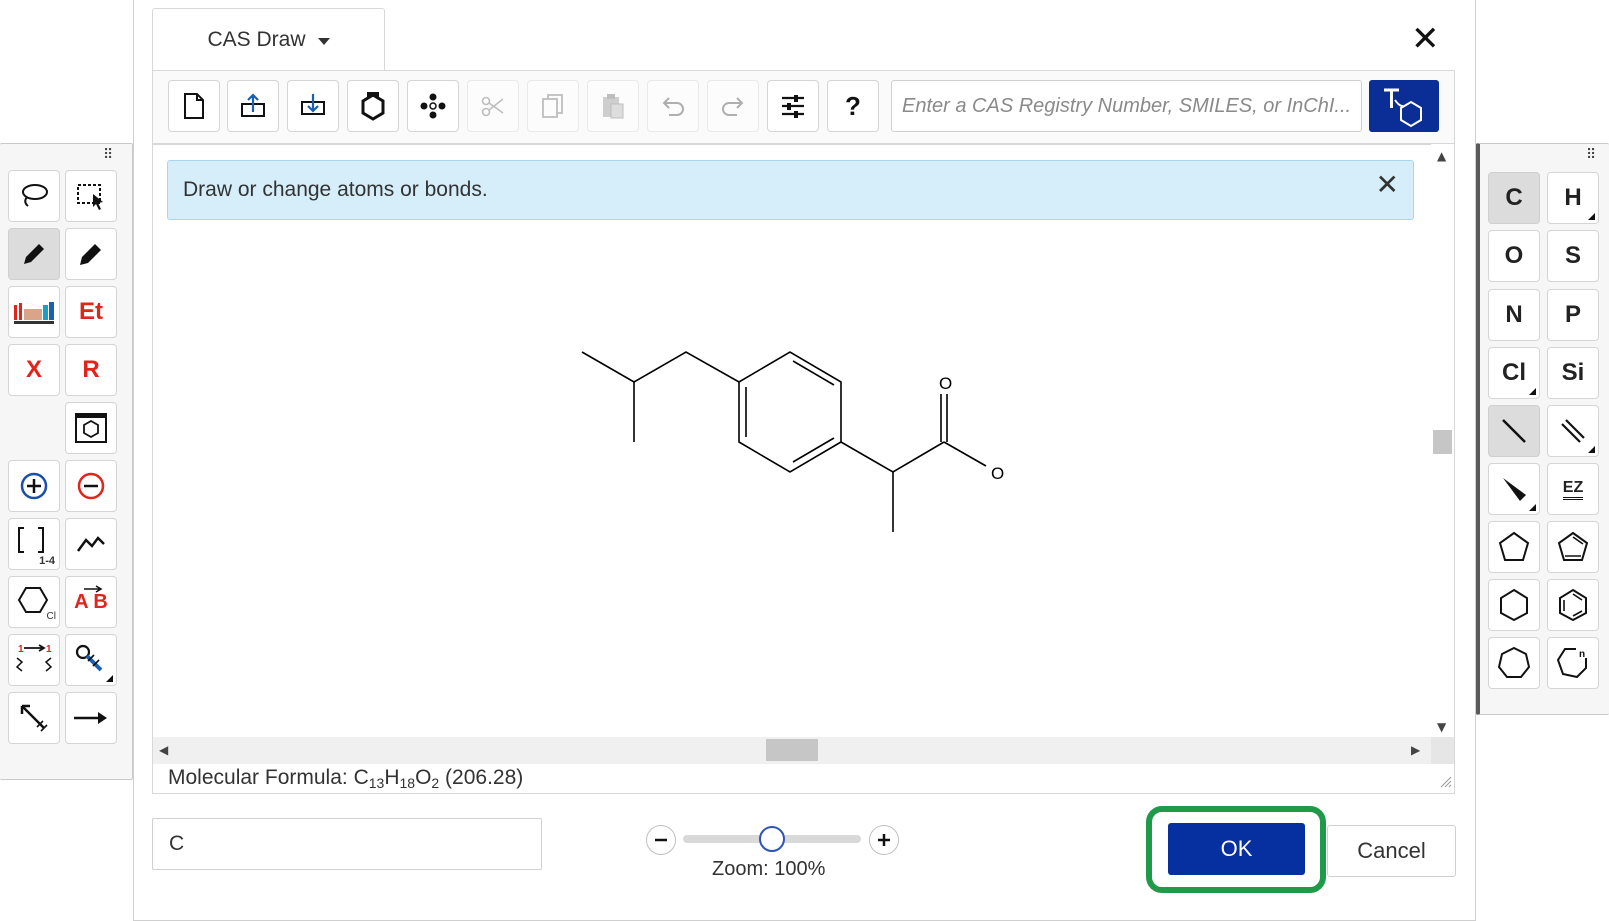 This screenshot has width=1609, height=921. I want to click on ring-template-tool, so click(91, 428).